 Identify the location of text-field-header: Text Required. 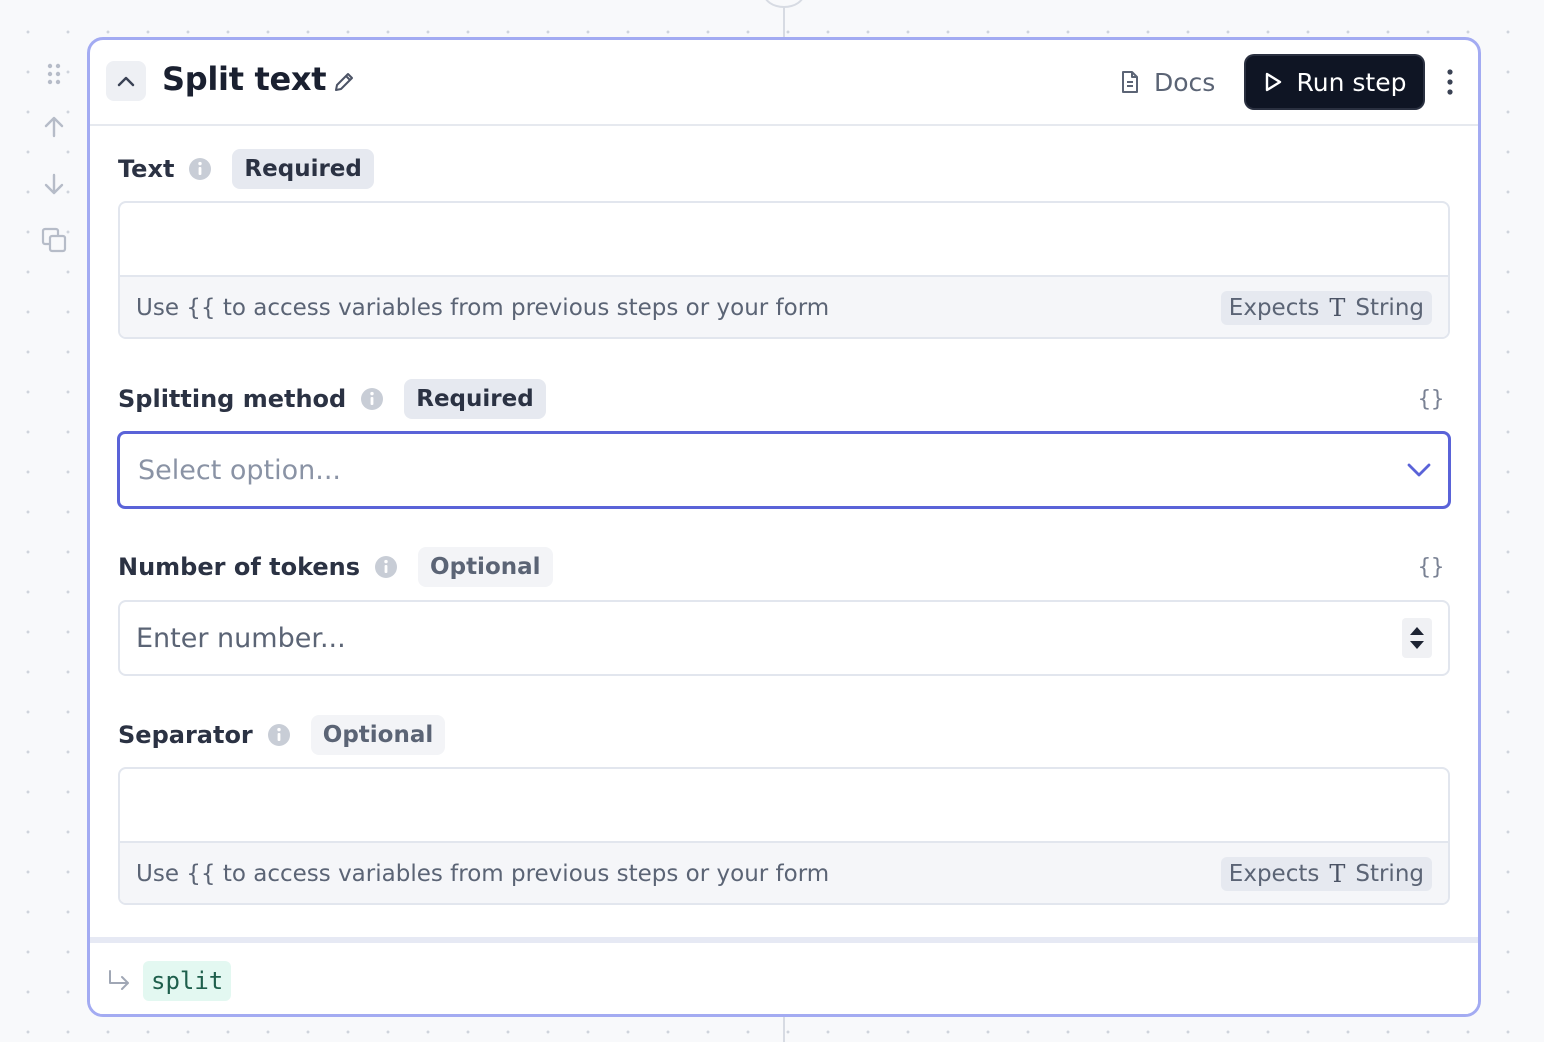
(246, 169).